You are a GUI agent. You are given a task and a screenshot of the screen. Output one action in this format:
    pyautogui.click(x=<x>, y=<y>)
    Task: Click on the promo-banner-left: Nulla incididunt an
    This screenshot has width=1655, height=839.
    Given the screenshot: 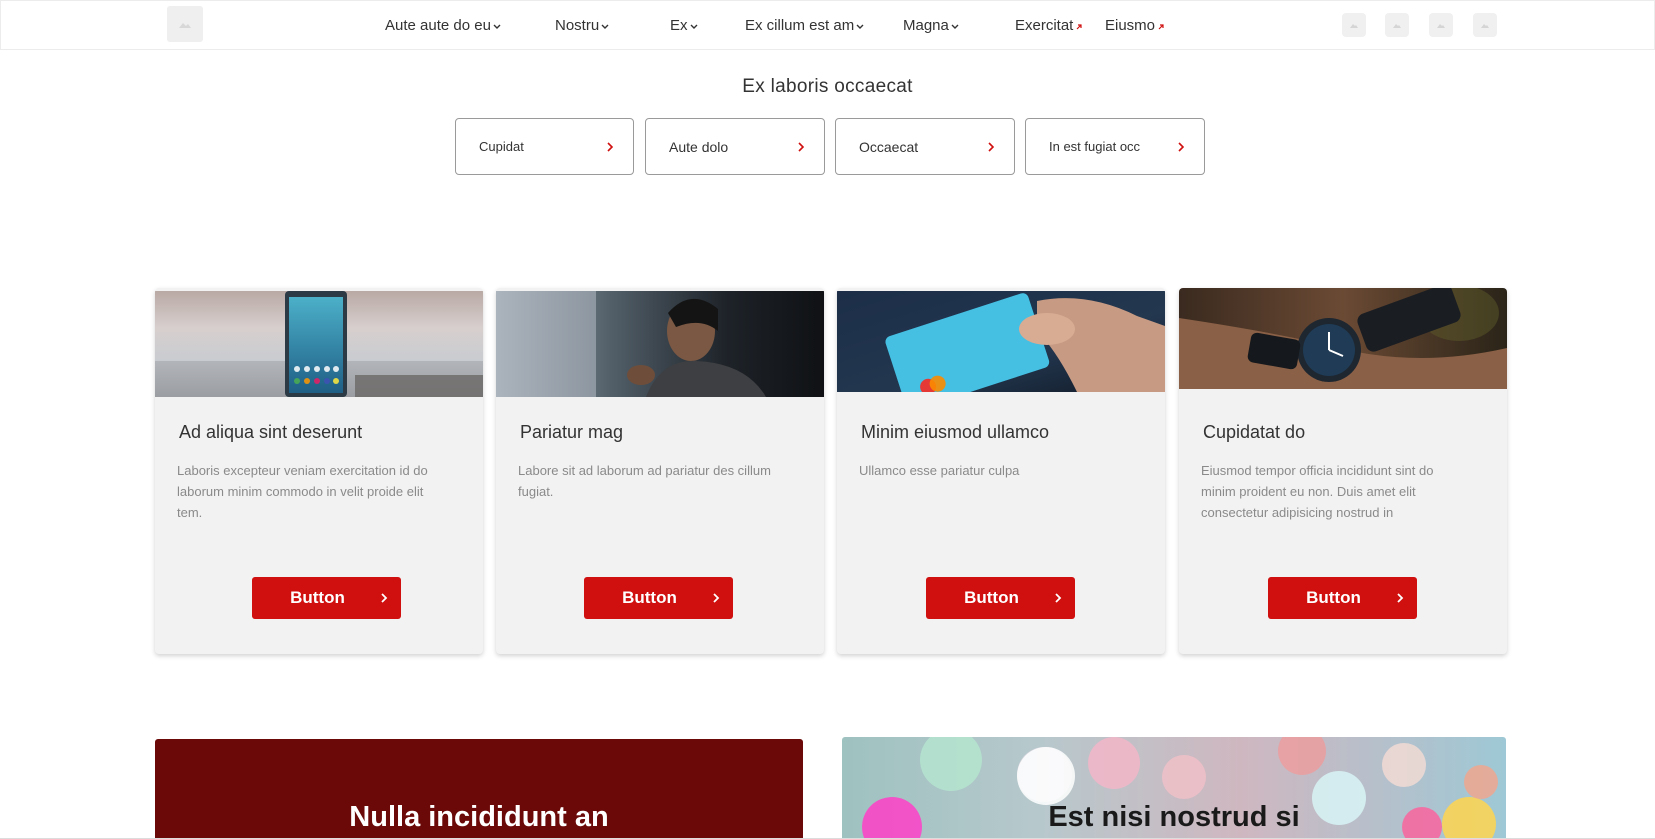 What is the action you would take?
    pyautogui.click(x=479, y=789)
    